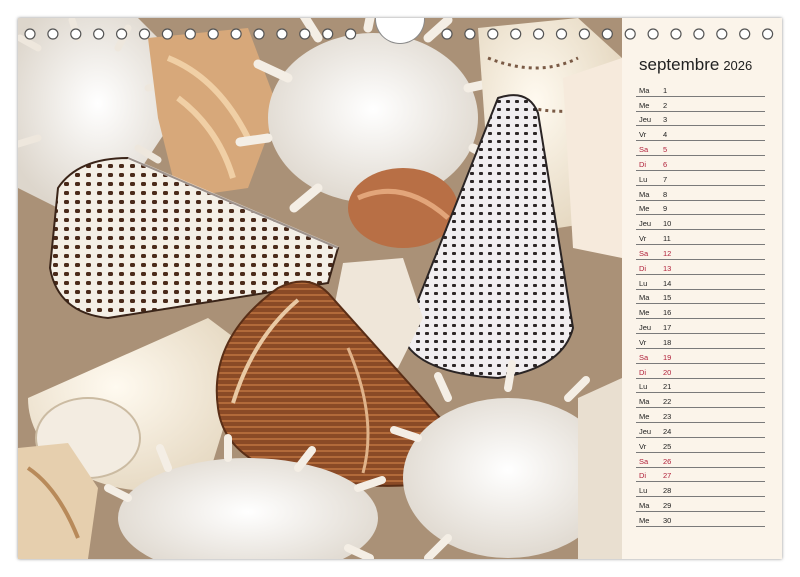 The height and width of the screenshot is (577, 800). Describe the element at coordinates (667, 417) in the screenshot. I see `day-number: 23` at that location.